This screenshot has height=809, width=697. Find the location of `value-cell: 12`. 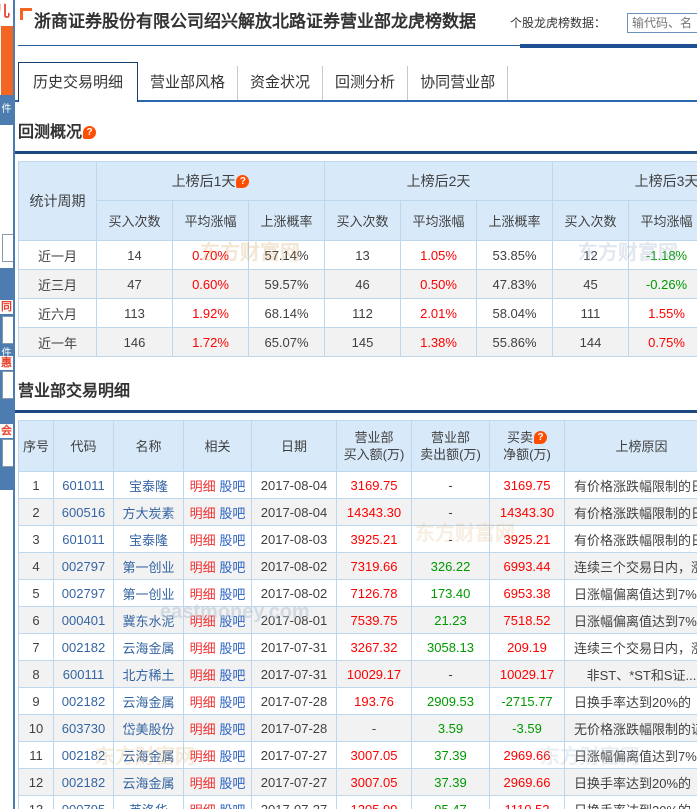

value-cell: 12 is located at coordinates (591, 255).